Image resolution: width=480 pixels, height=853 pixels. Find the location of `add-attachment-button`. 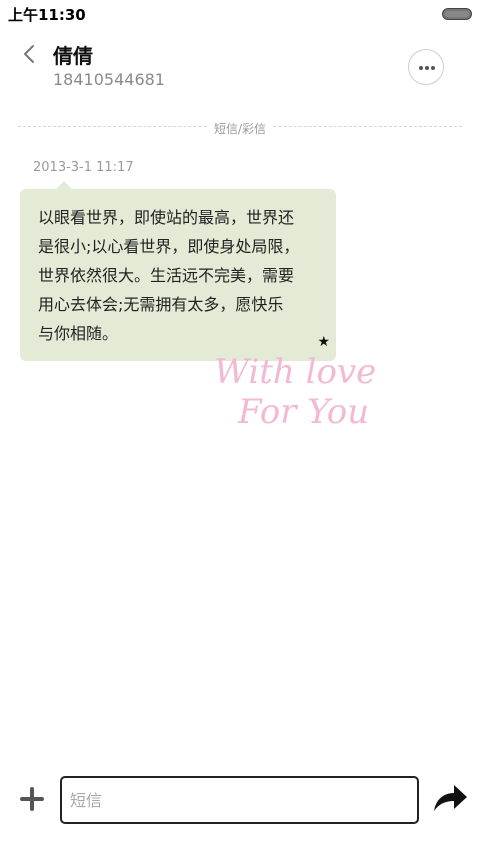

add-attachment-button is located at coordinates (32, 799).